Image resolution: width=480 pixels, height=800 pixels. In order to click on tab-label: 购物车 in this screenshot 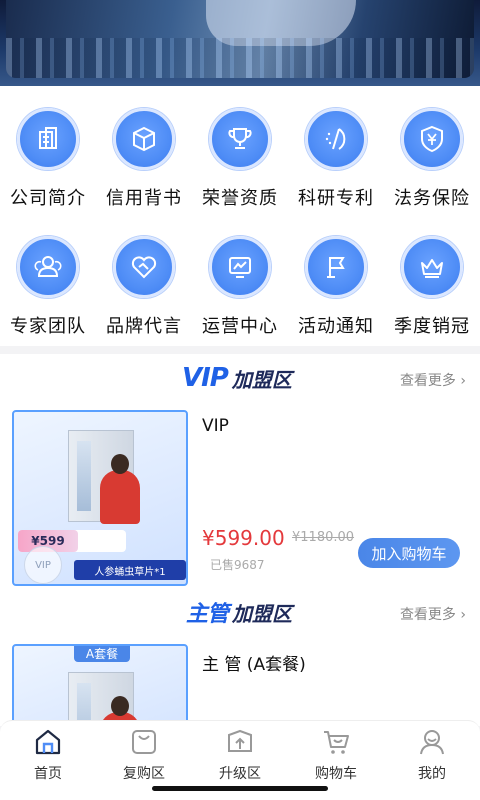, I will do `click(336, 774)`.